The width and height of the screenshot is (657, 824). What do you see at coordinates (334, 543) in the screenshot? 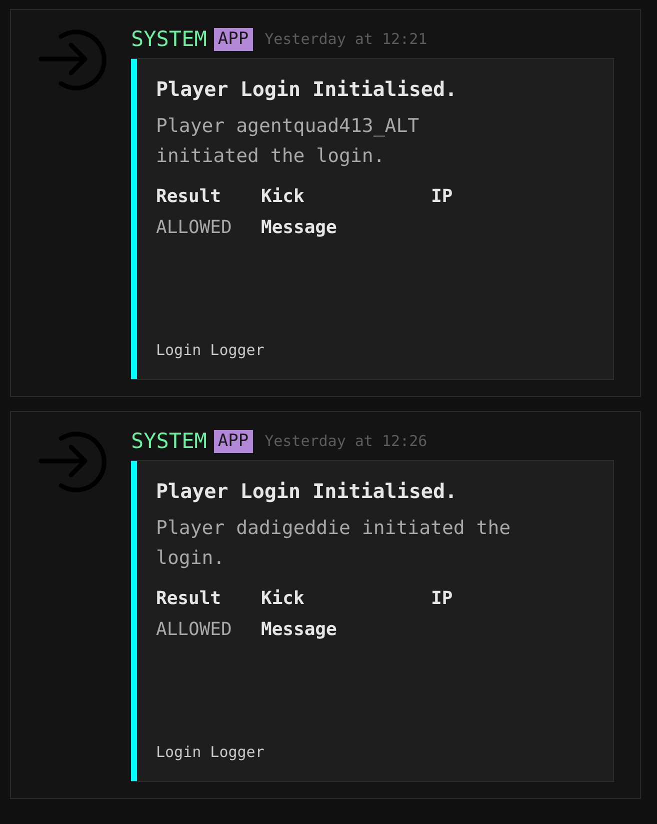
I see `embed-description: Player dadigeddie initiated the login.` at bounding box center [334, 543].